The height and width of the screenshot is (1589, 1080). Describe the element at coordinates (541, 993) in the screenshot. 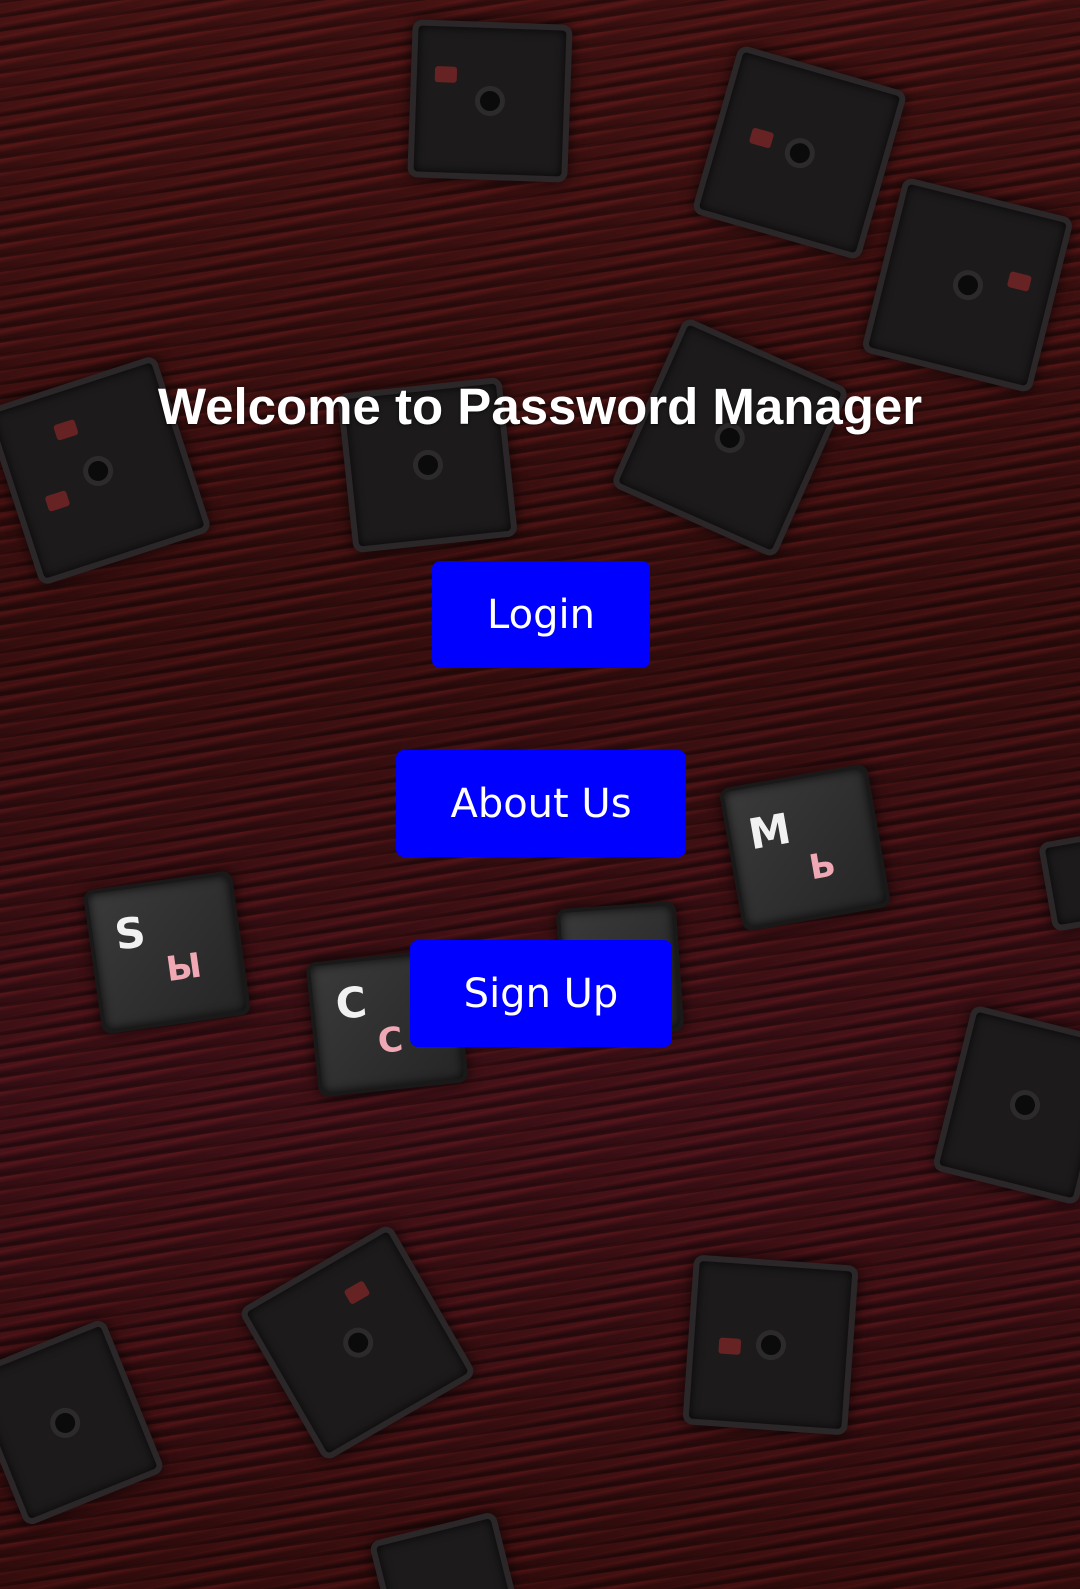

I see `sign-up-button: Sign Up` at that location.